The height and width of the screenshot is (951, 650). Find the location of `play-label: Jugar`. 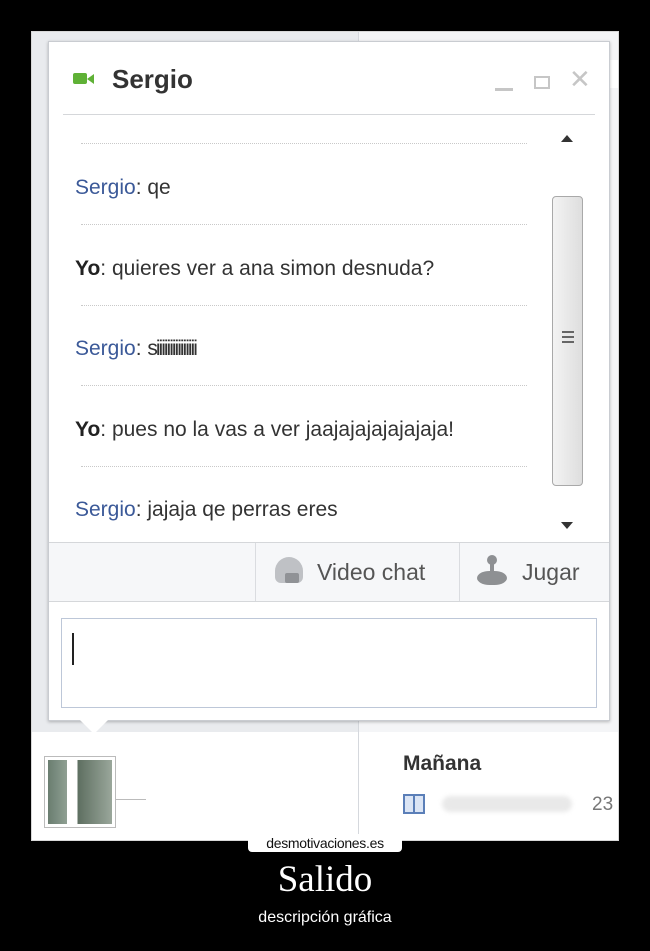

play-label: Jugar is located at coordinates (551, 572).